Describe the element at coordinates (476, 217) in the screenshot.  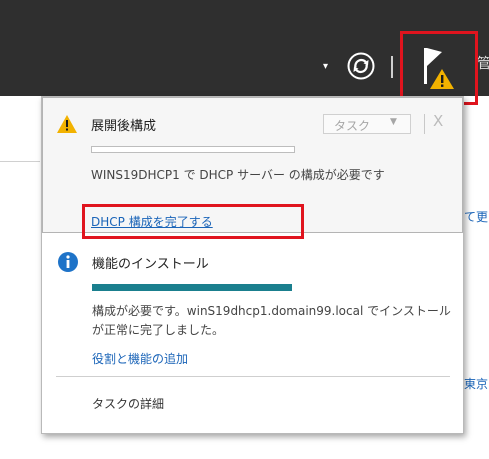
I see `background-text-1: て更` at that location.